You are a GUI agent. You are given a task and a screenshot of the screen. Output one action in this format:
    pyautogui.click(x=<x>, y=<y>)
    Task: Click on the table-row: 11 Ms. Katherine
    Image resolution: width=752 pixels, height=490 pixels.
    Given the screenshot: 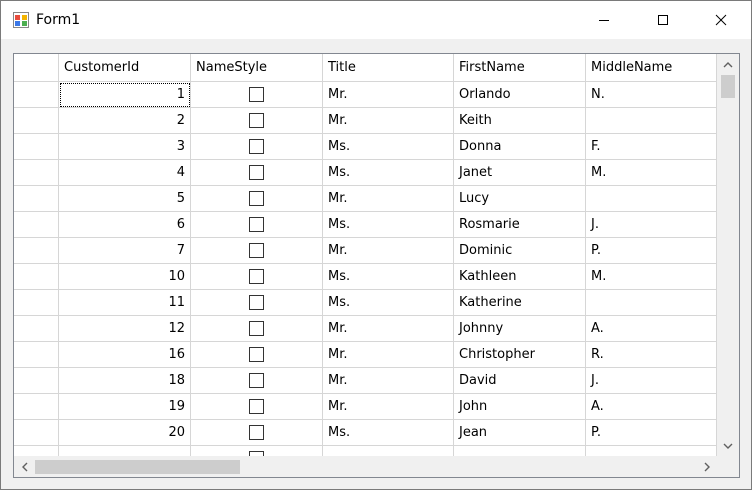 What is the action you would take?
    pyautogui.click(x=365, y=303)
    